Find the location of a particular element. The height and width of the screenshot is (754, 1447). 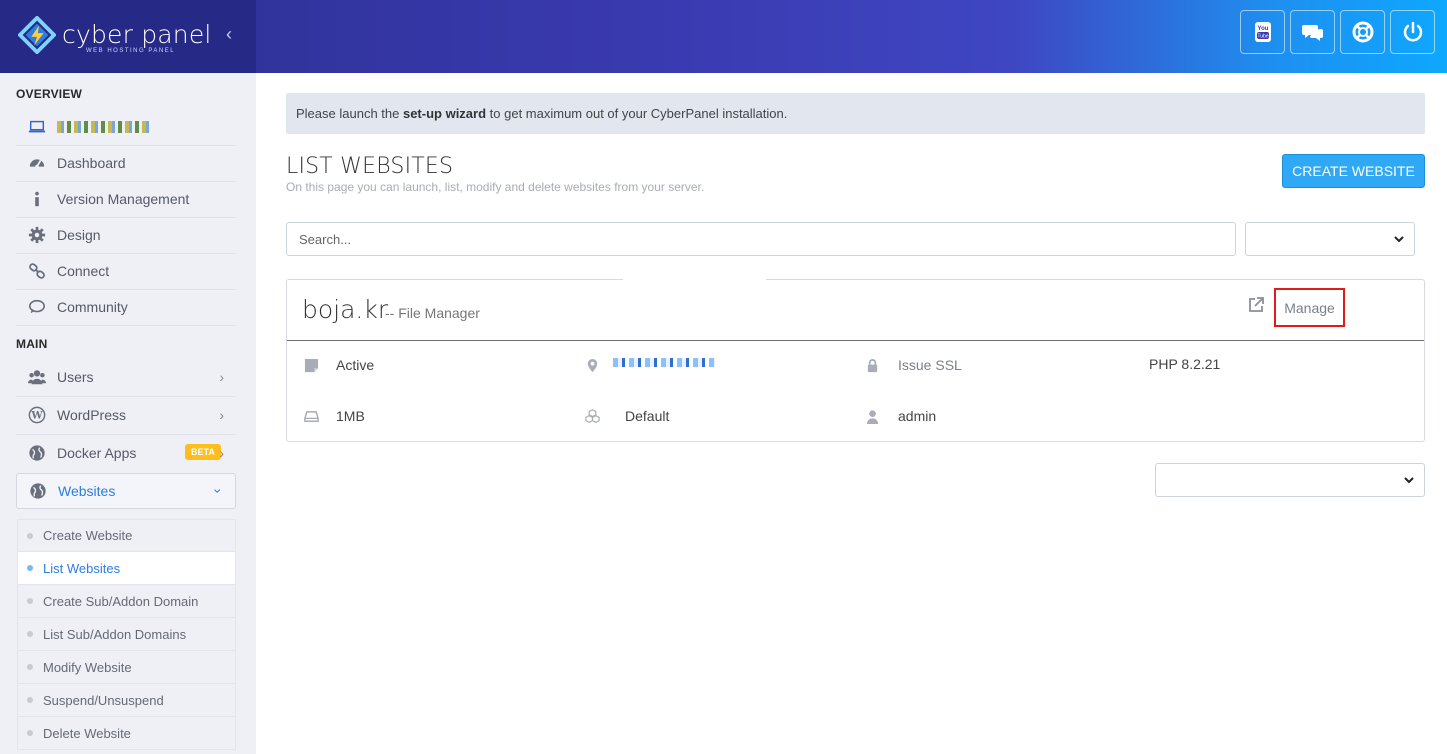

sidebar-item-label: Websites is located at coordinates (87, 491).